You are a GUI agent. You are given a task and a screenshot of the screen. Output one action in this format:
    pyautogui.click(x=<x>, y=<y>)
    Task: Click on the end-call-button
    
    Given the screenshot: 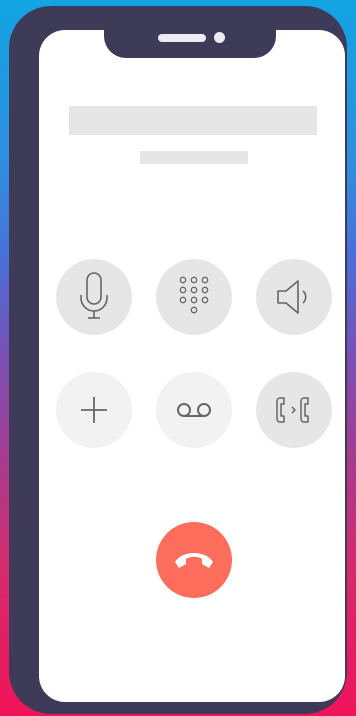 What is the action you would take?
    pyautogui.click(x=194, y=560)
    